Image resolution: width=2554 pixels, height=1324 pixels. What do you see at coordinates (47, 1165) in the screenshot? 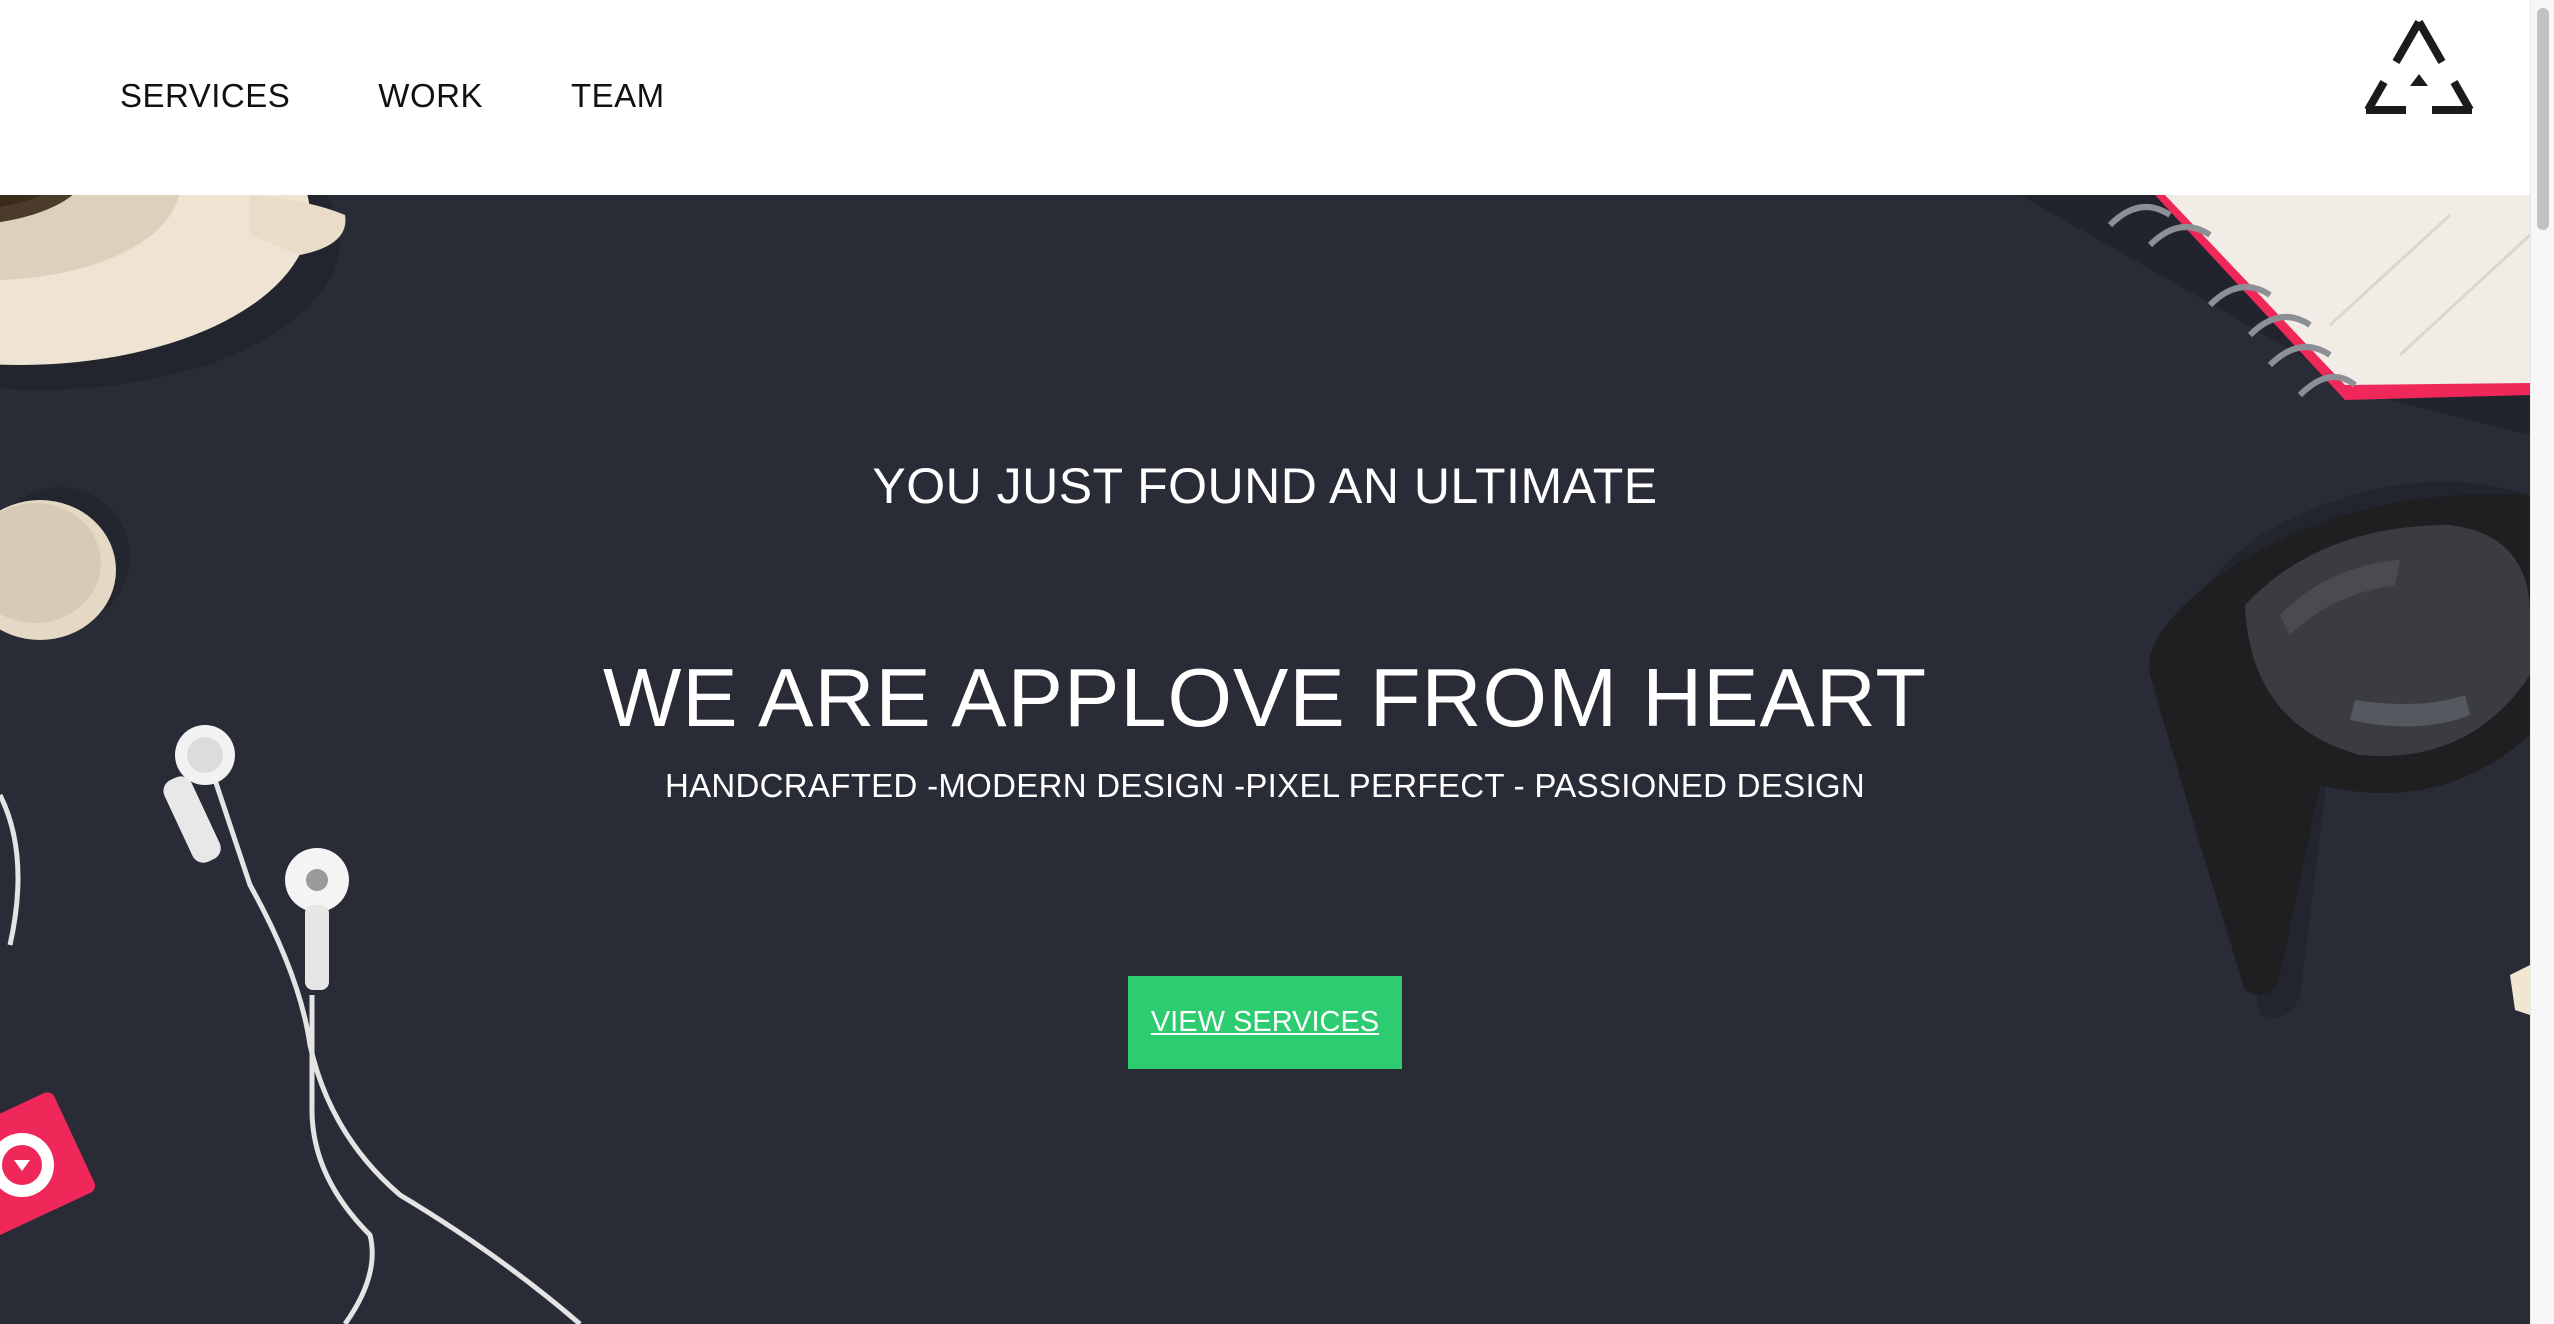
I see `music-player-illustration` at bounding box center [47, 1165].